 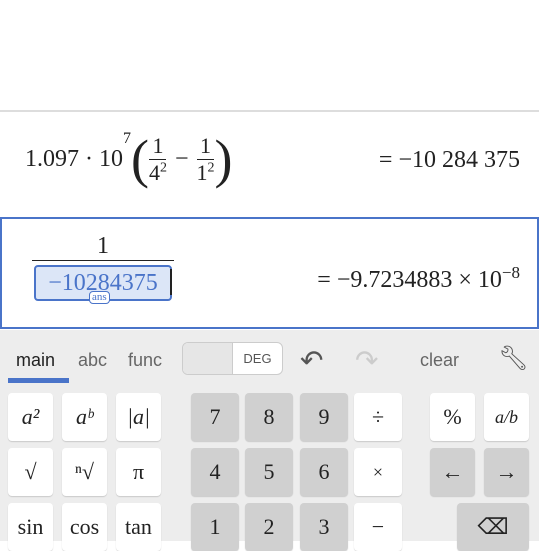 I want to click on ans-tag: ans, so click(x=99, y=297).